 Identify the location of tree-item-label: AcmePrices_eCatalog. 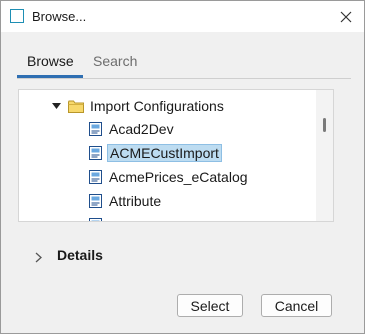
(178, 177).